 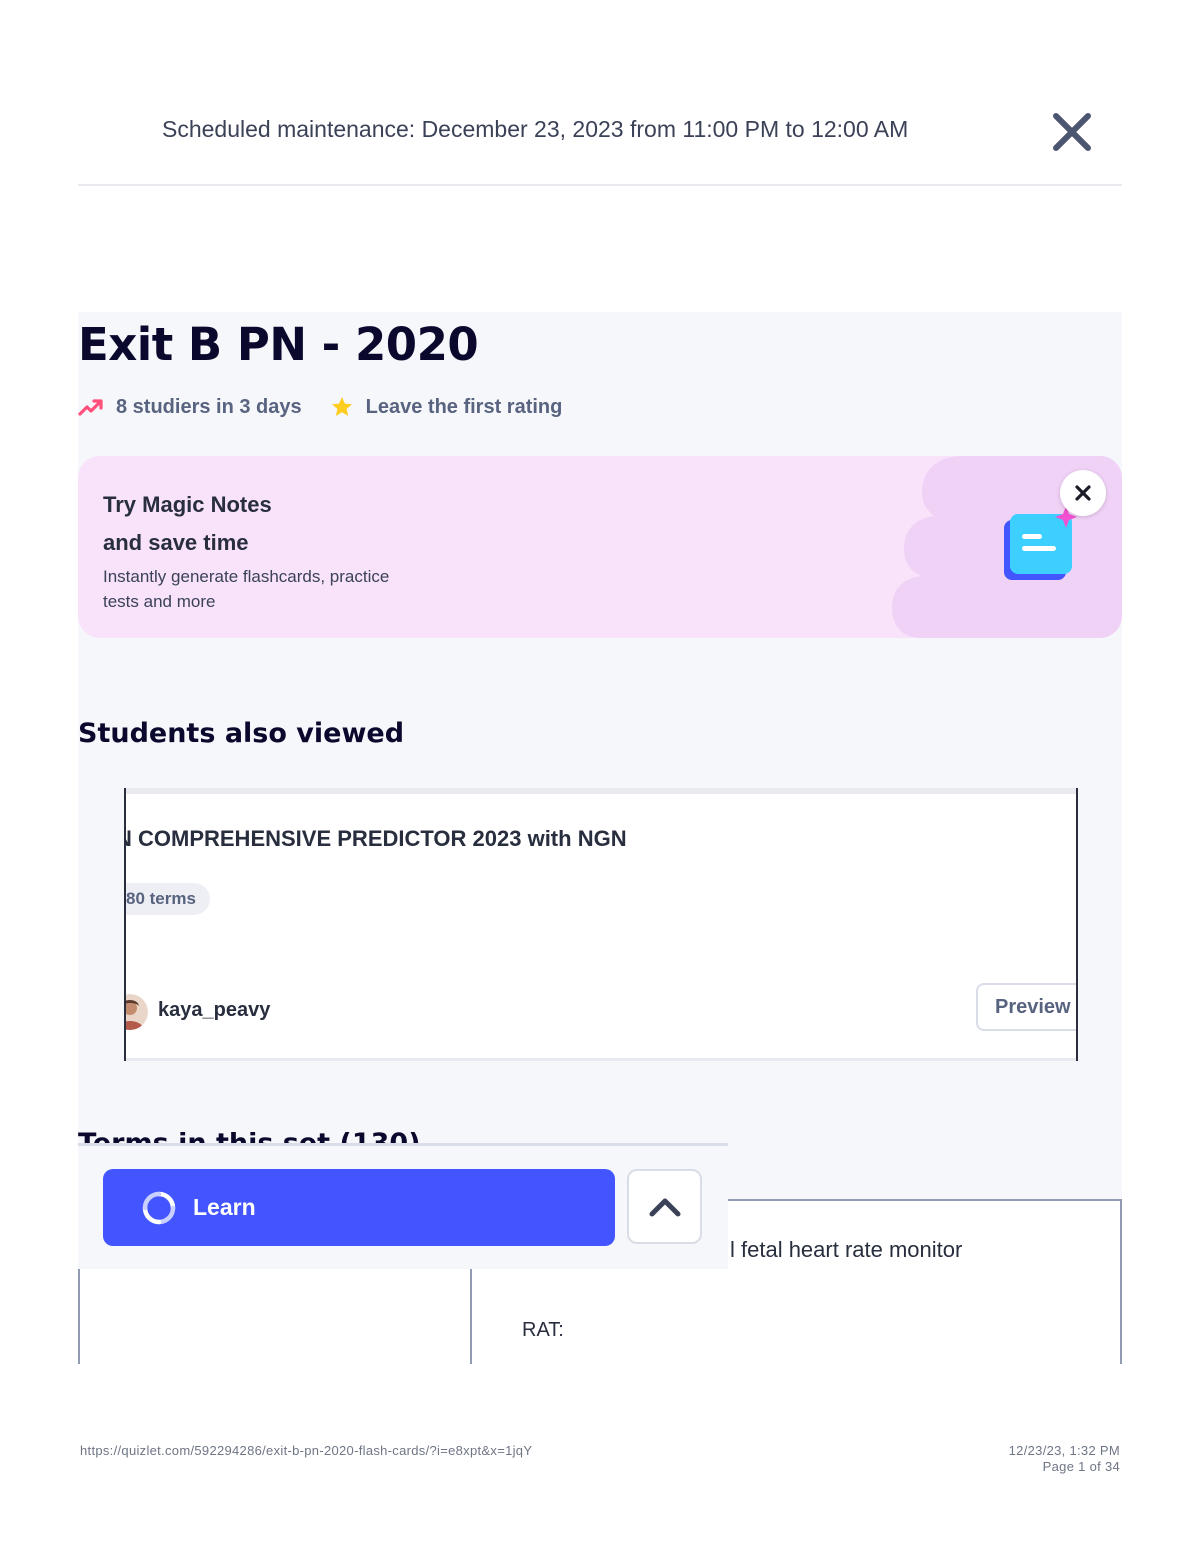 I want to click on page-title: Exit B PN - 2020, so click(x=278, y=344).